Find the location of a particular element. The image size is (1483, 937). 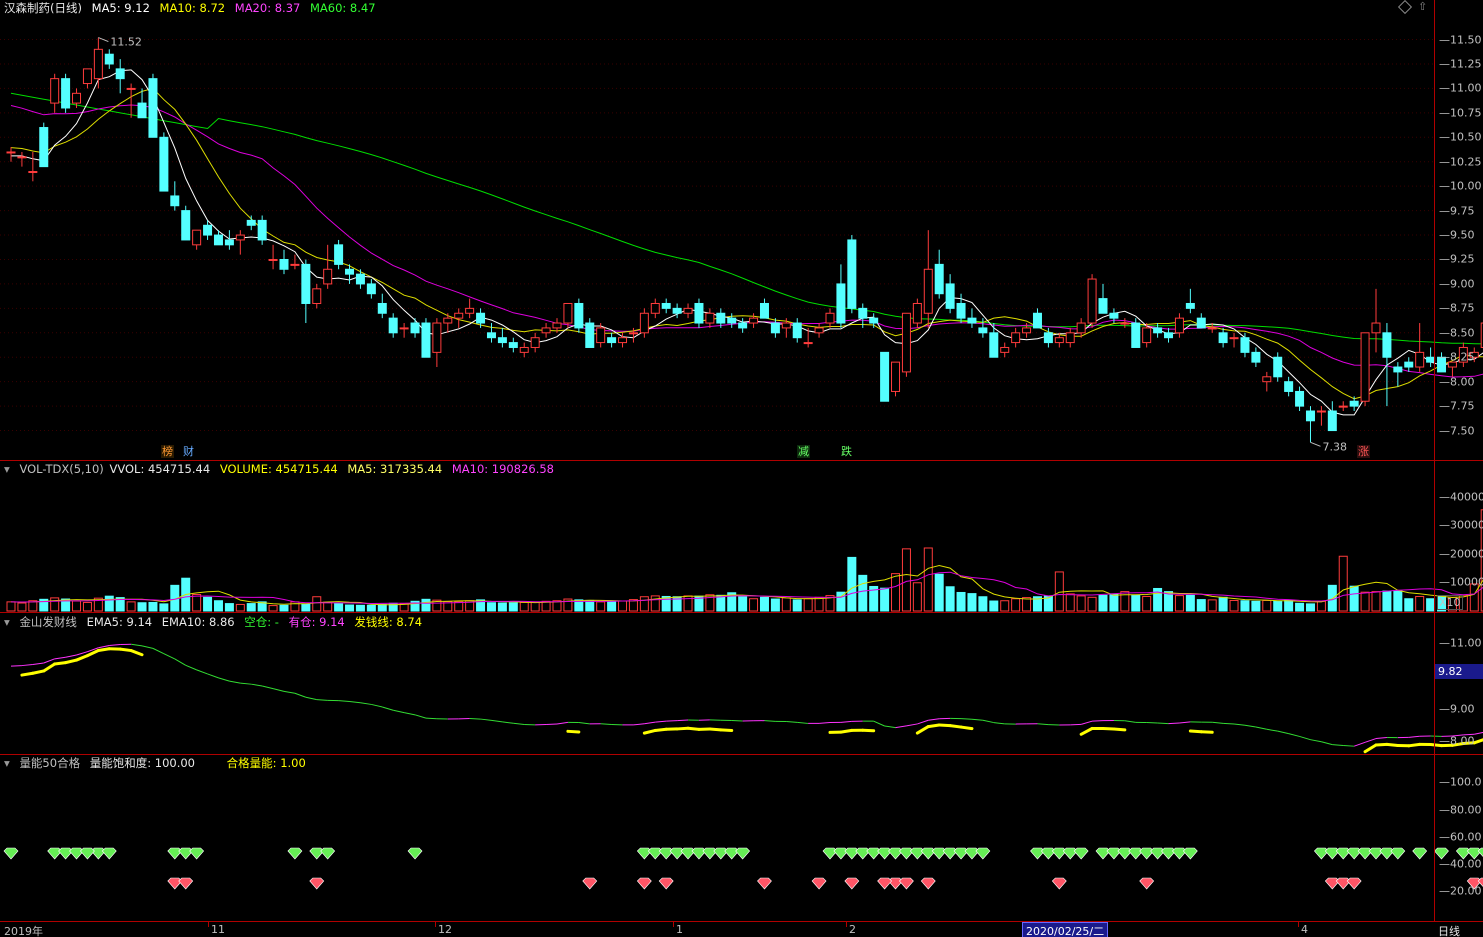

volume-axis-tick-label: —10000 is located at coordinates (1461, 582).